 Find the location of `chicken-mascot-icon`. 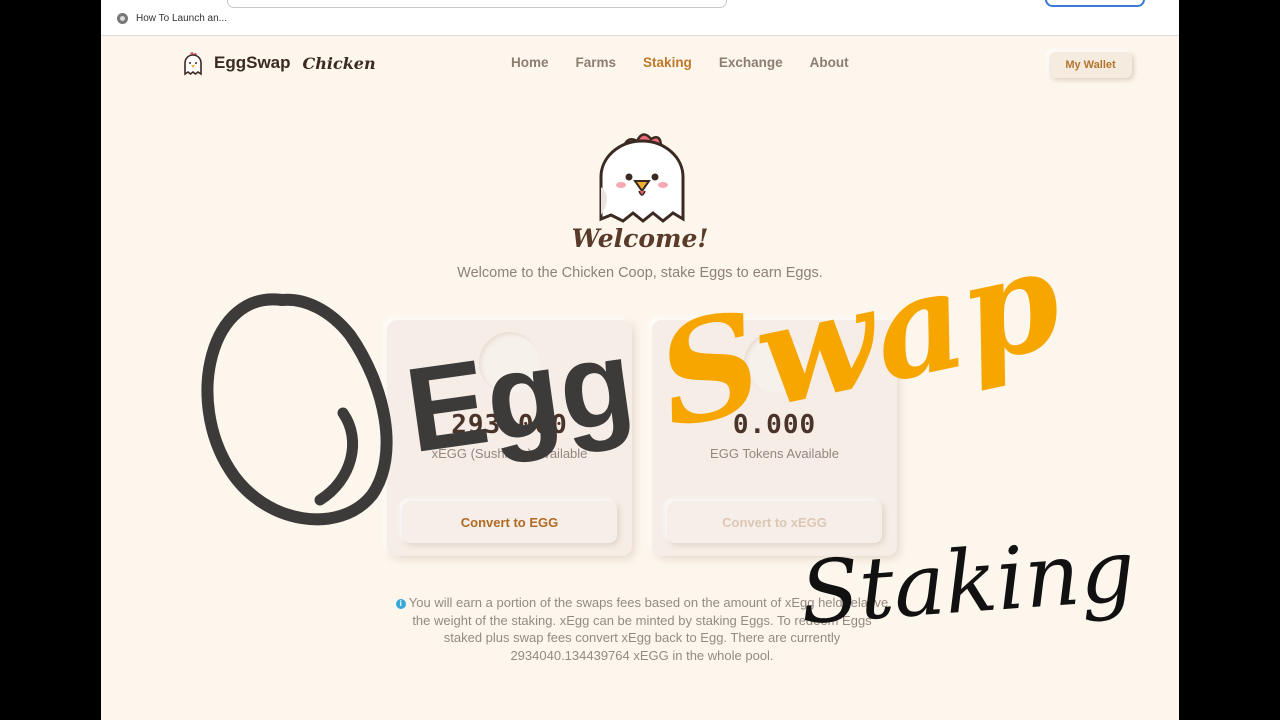

chicken-mascot-icon is located at coordinates (642, 178).